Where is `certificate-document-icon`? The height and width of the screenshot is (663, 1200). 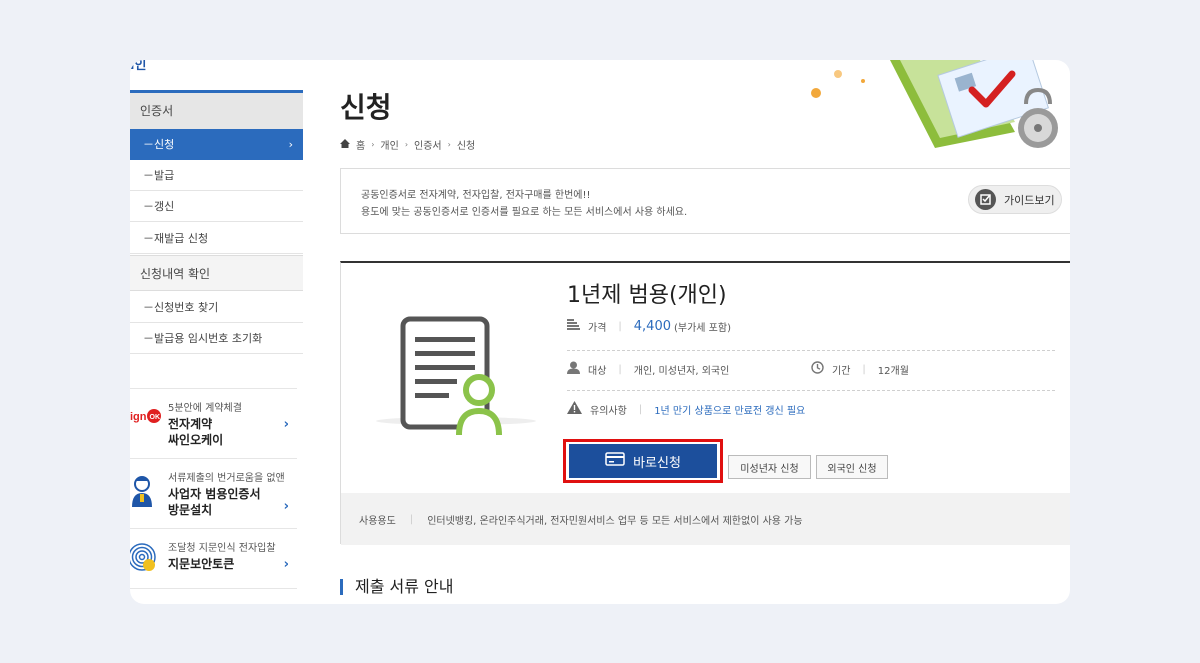 certificate-document-icon is located at coordinates (456, 376).